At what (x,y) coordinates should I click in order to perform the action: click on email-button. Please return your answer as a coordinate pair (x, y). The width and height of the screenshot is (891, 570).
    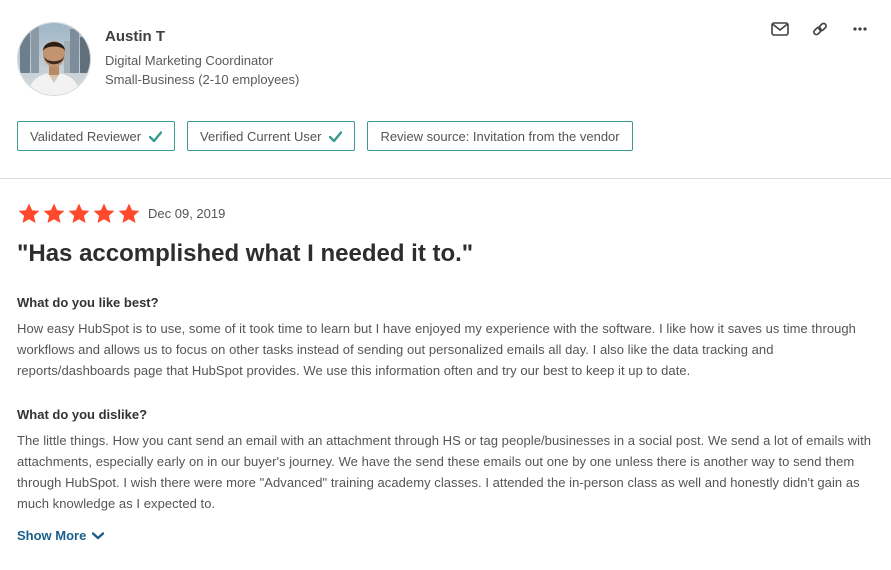
    Looking at the image, I should click on (780, 29).